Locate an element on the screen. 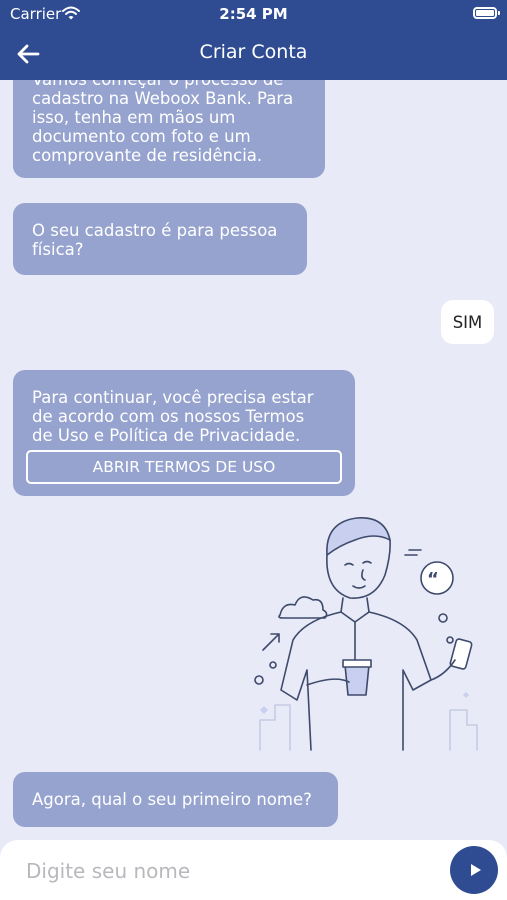  message-line: isso, tenha em mãos um is located at coordinates (134, 117).